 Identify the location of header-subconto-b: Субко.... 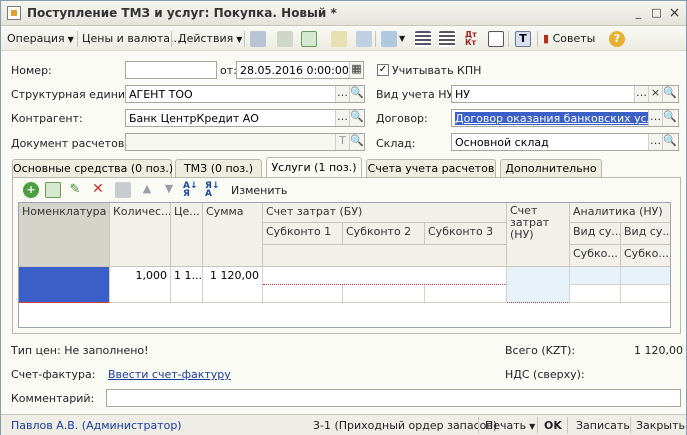
(645, 256).